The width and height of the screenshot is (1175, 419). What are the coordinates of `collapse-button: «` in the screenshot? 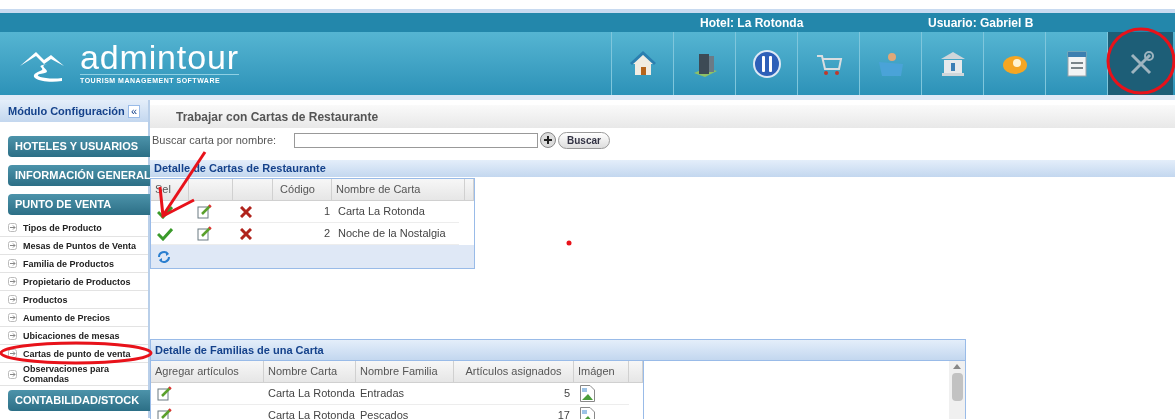 It's located at (133, 111).